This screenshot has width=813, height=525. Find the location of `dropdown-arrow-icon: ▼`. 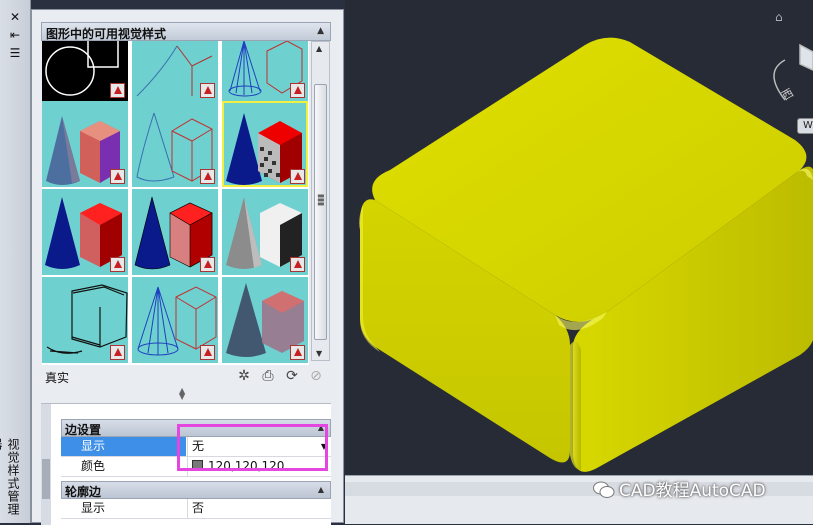

dropdown-arrow-icon: ▼ is located at coordinates (324, 446).